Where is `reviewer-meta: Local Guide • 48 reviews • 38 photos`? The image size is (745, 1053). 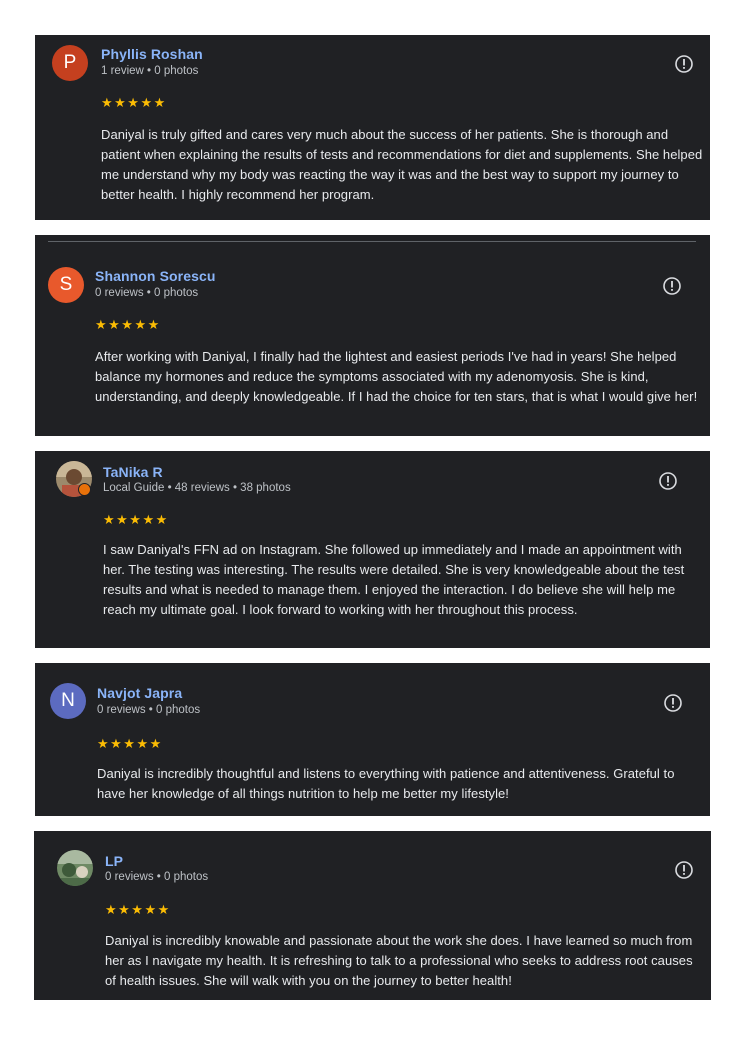
reviewer-meta: Local Guide • 48 reviews • 38 photos is located at coordinates (197, 488).